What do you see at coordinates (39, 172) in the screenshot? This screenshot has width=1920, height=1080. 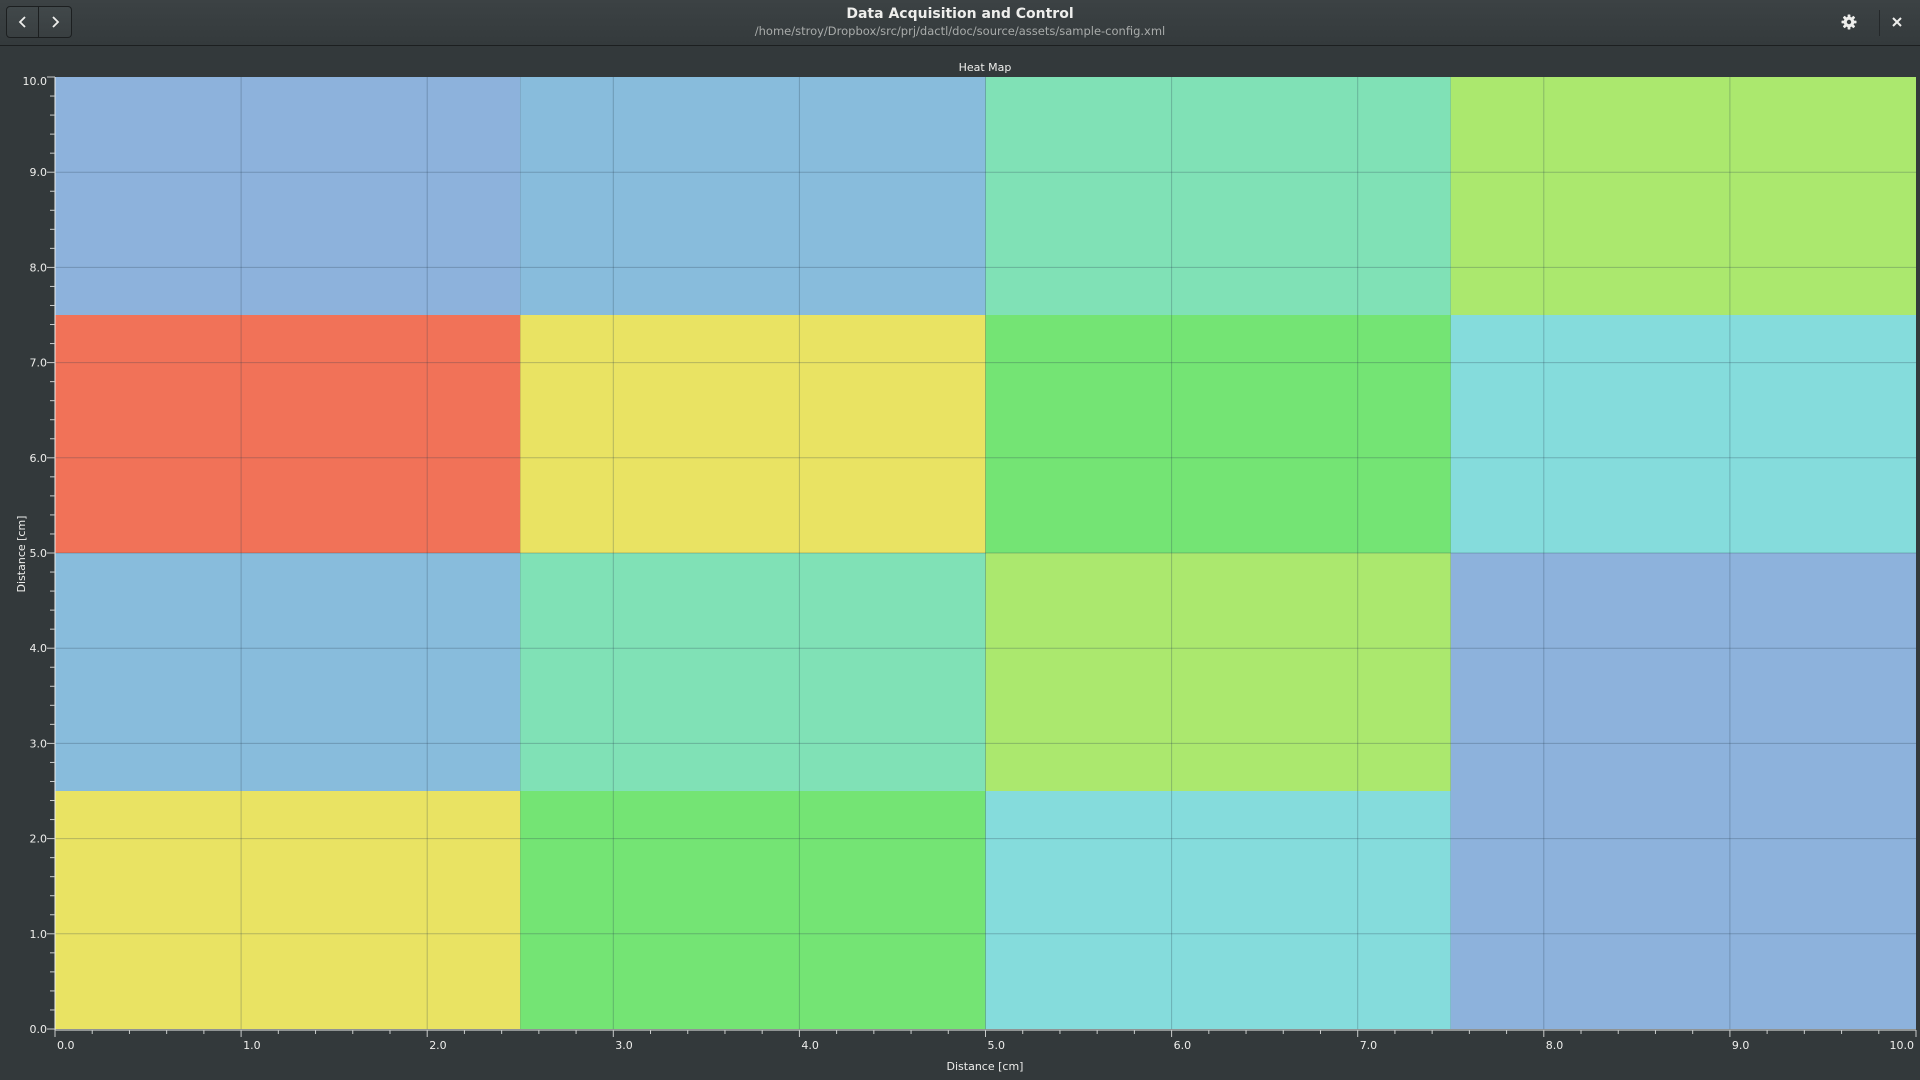 I see `y-tick-label: 9.0` at bounding box center [39, 172].